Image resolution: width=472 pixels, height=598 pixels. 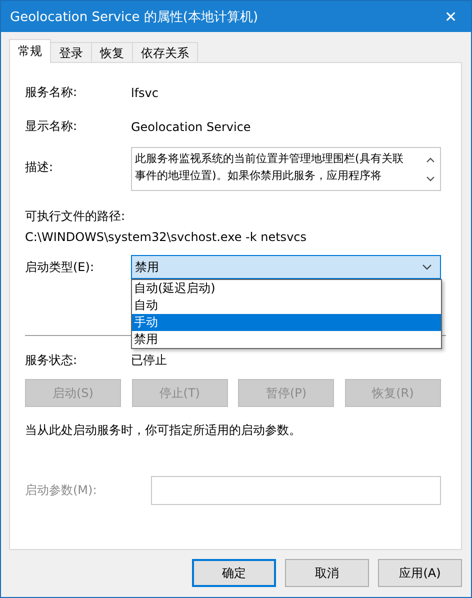 I want to click on dropdown-option: 手动, so click(x=286, y=322).